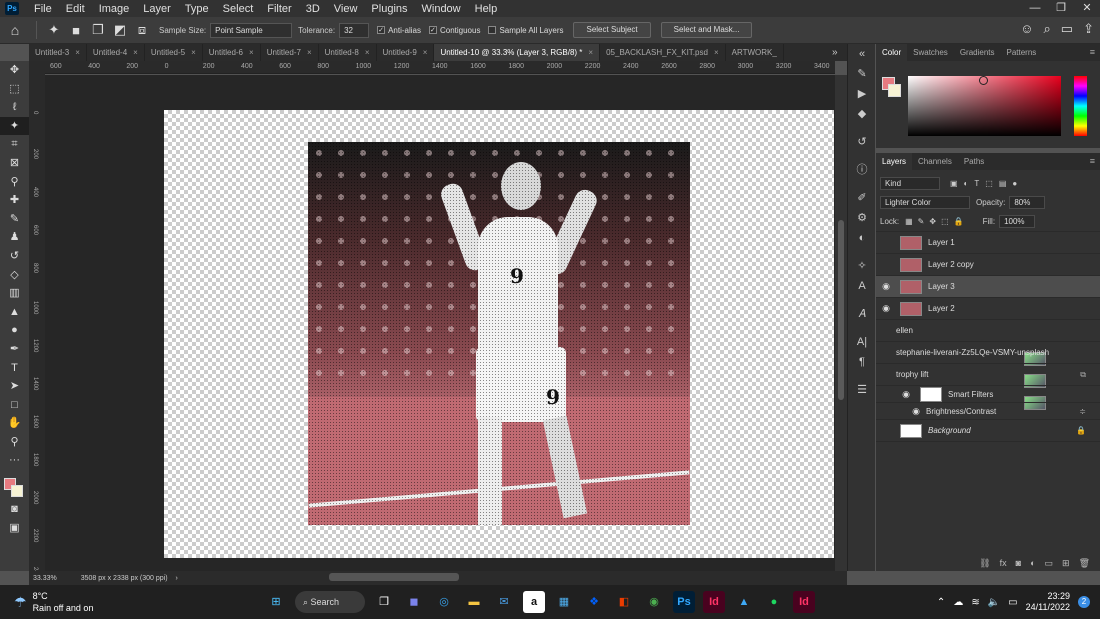 Image resolution: width=1100 pixels, height=619 pixels. Describe the element at coordinates (389, 9) in the screenshot. I see `menu-plugins: Plugins` at that location.